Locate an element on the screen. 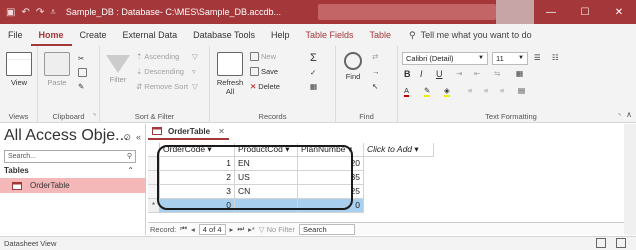 Image resolution: width=636 pixels, height=250 pixels. record-search-input: Search is located at coordinates (326, 229).